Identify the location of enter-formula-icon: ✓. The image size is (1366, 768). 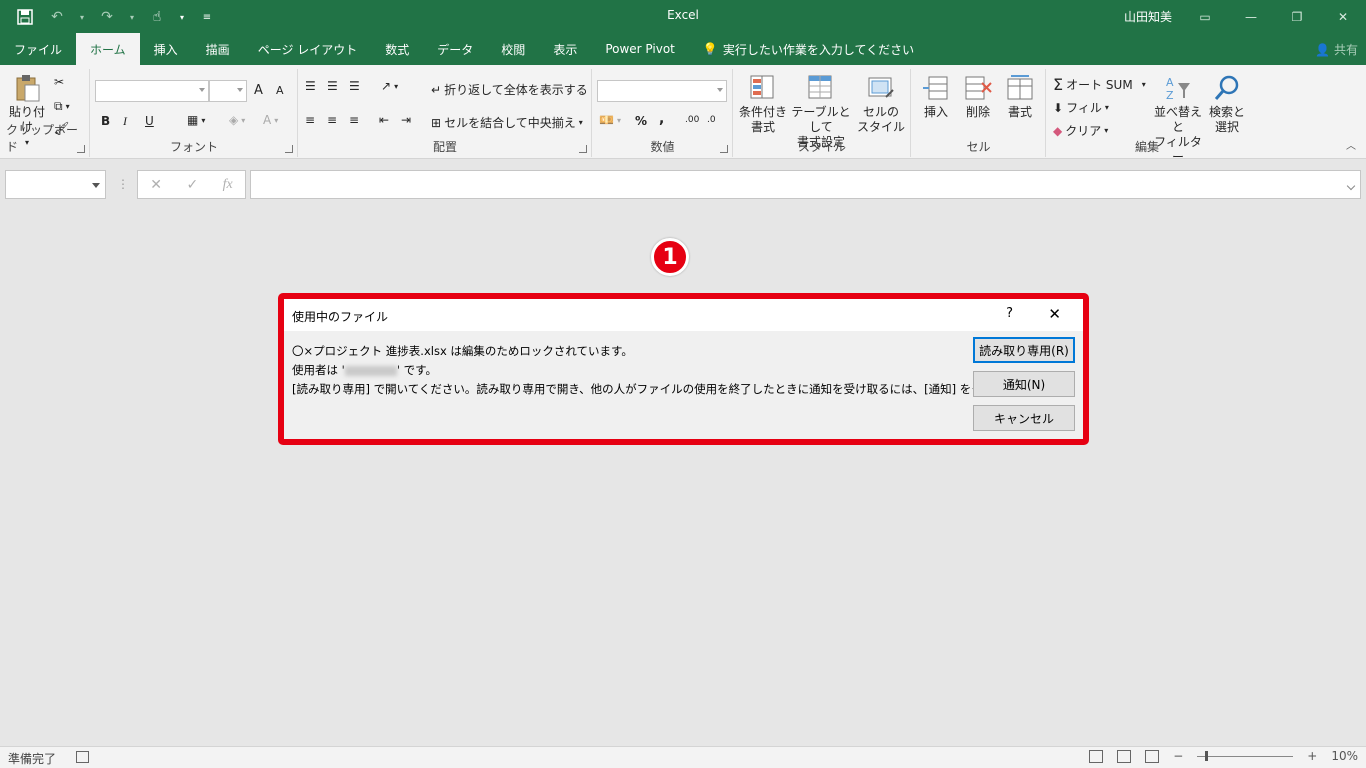
(192, 185).